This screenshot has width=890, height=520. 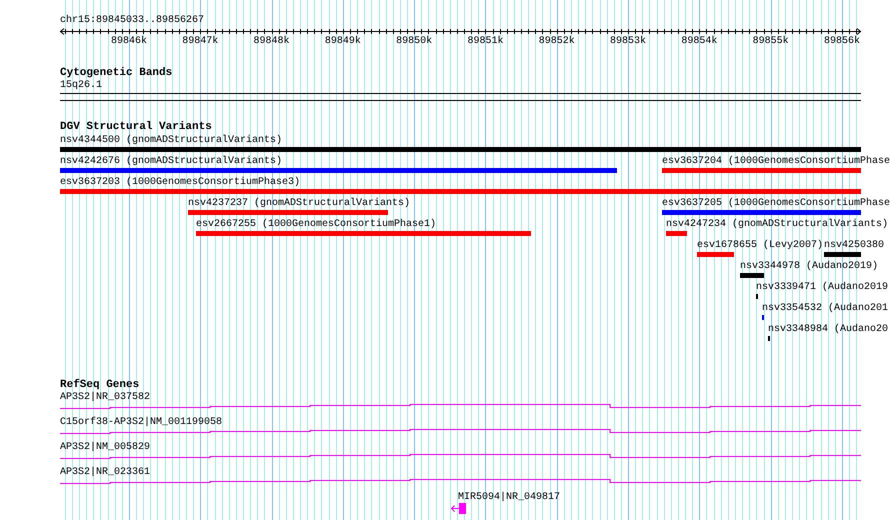 What do you see at coordinates (776, 161) in the screenshot?
I see `variant-label: esv3637204 (1000GenomesConsortiumPhase` at bounding box center [776, 161].